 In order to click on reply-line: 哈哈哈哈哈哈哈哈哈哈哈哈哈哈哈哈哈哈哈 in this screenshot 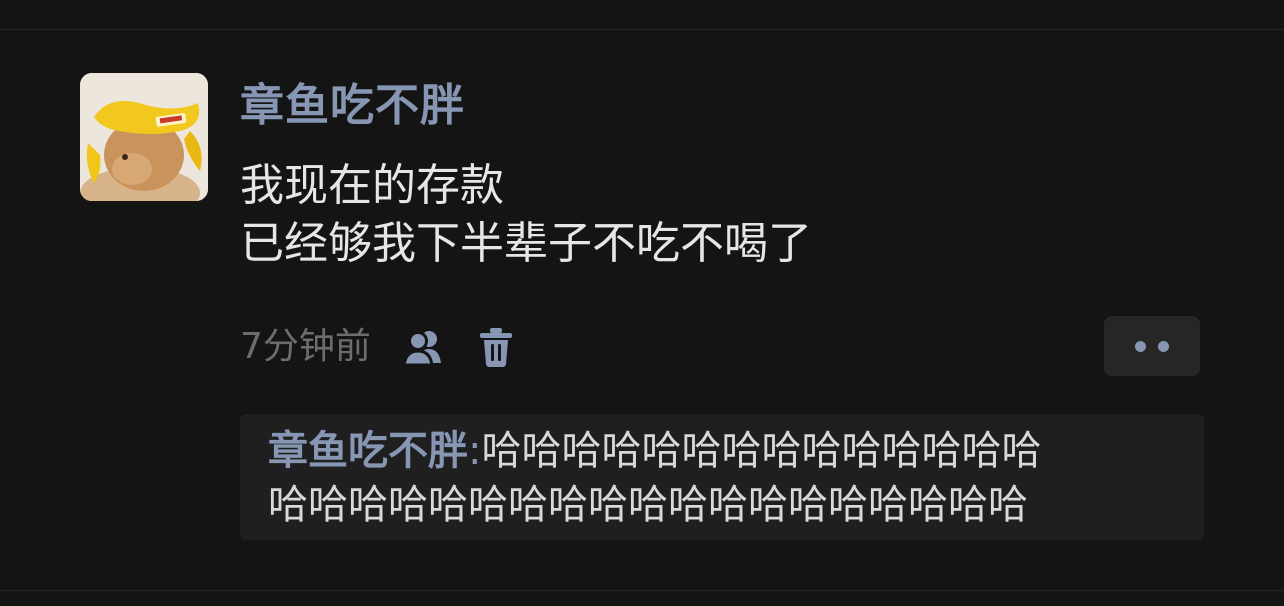, I will do `click(722, 505)`.